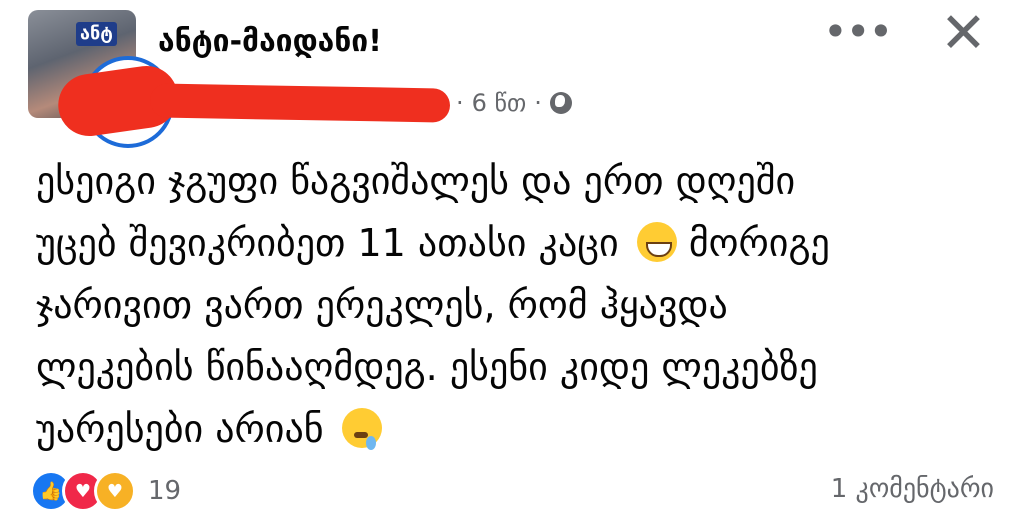 The image size is (1024, 528). I want to click on care-icon: ♥, so click(115, 491).